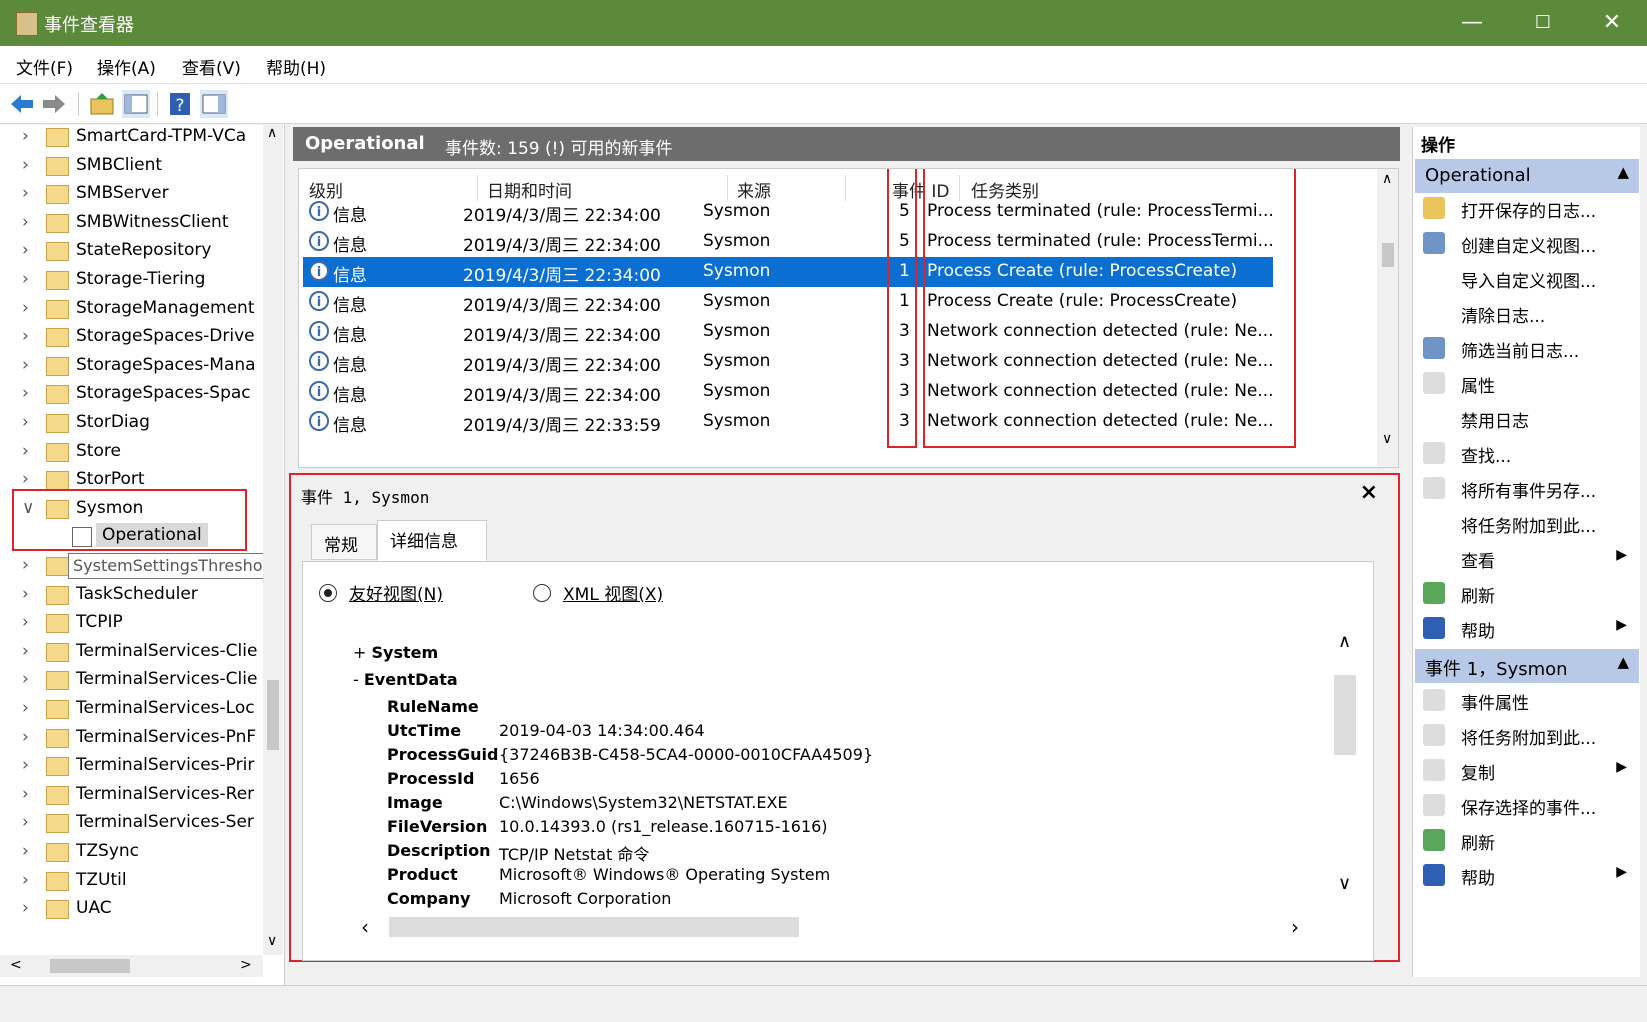 Image resolution: width=1647 pixels, height=1022 pixels. What do you see at coordinates (246, 965) in the screenshot?
I see `scroll-right-icon: >` at bounding box center [246, 965].